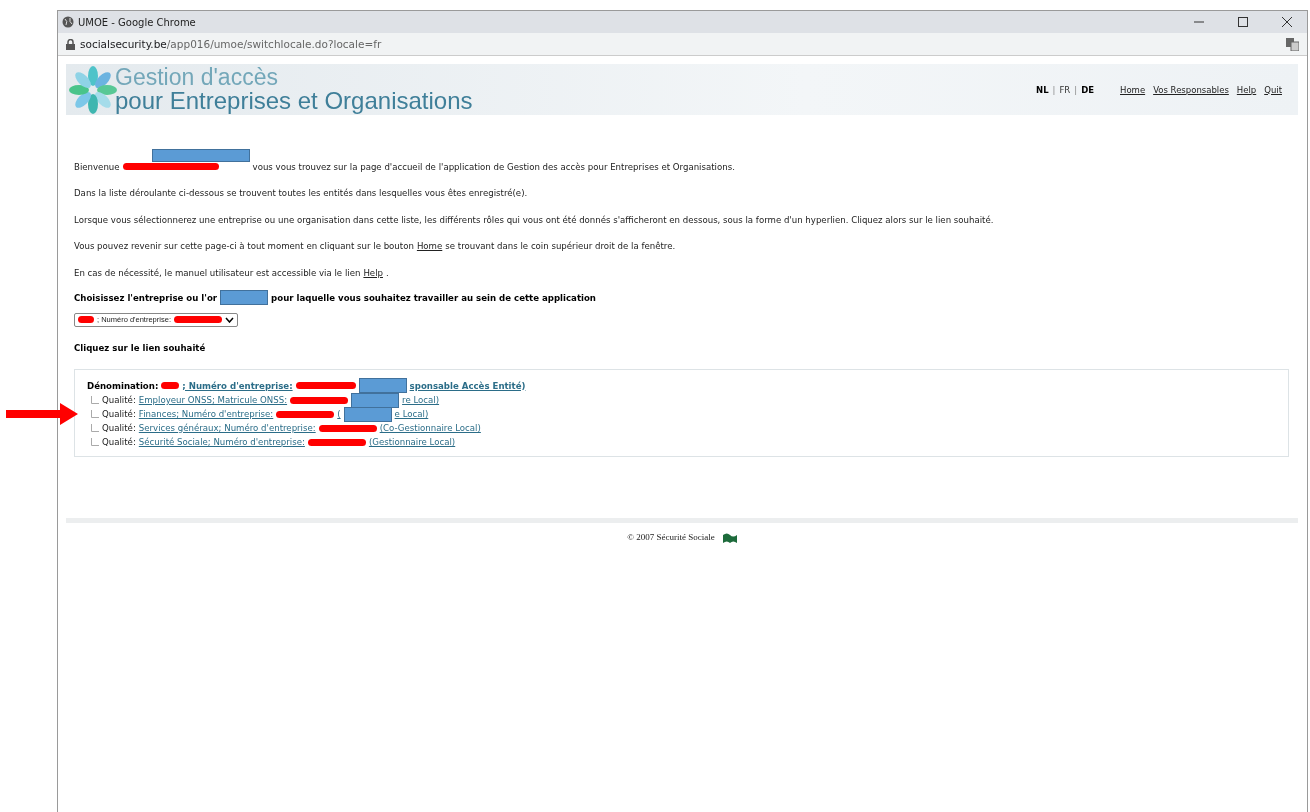 The width and height of the screenshot is (1310, 812). Describe the element at coordinates (137, 22) in the screenshot. I see `window-title: UMOE - Google Chrome` at that location.